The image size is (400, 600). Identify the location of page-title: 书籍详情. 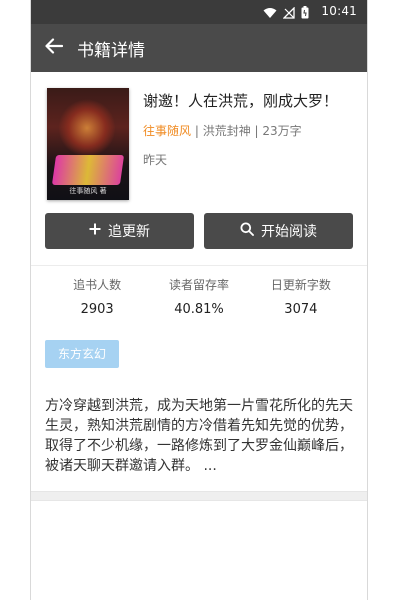
(111, 50).